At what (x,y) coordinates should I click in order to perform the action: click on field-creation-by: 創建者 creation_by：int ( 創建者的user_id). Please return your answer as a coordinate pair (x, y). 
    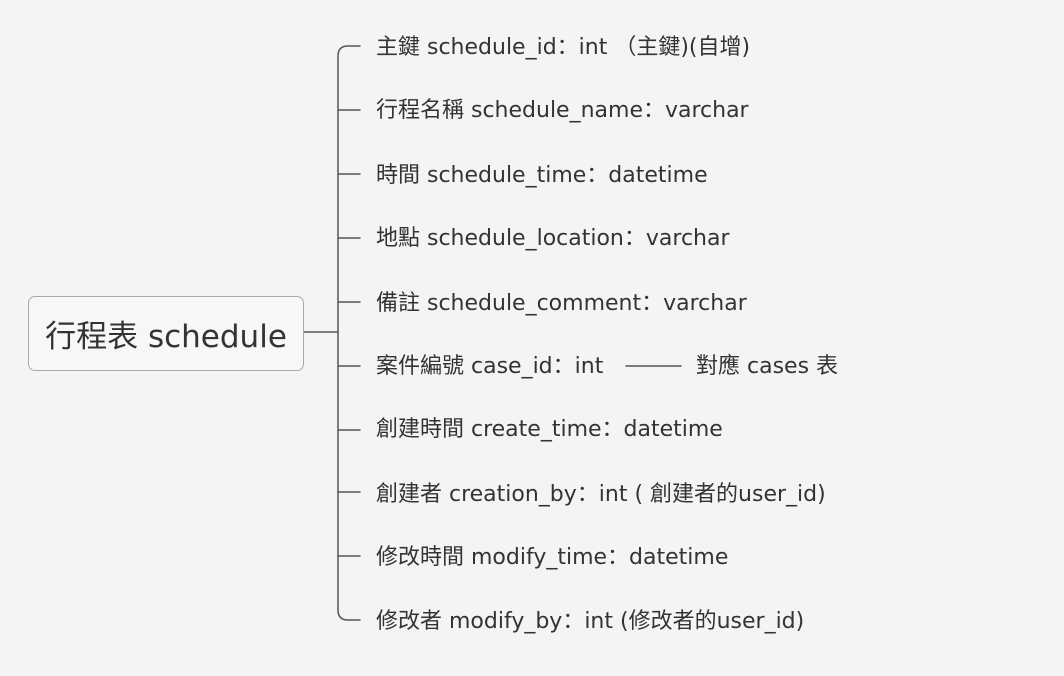
    Looking at the image, I should click on (601, 495).